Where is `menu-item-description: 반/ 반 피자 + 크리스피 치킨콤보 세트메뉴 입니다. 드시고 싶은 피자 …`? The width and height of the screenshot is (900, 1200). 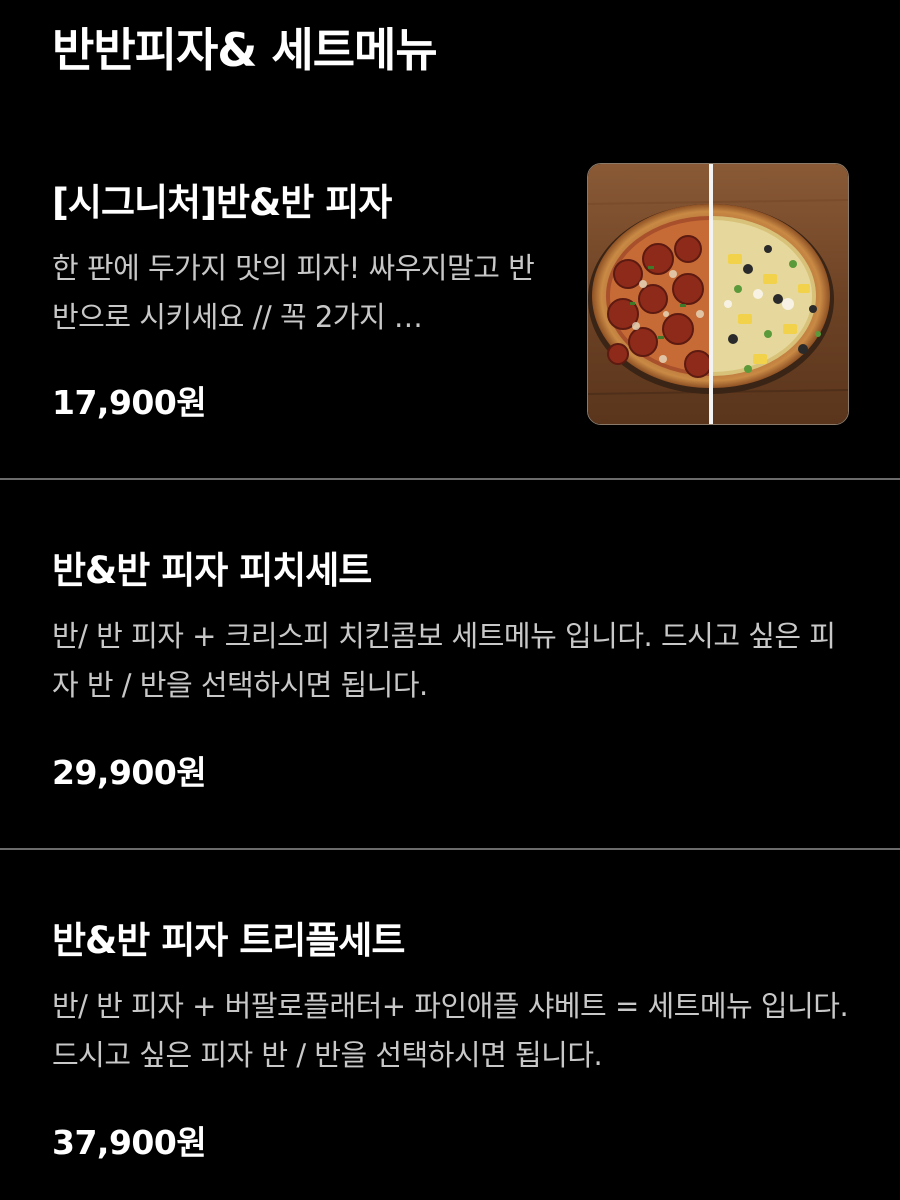
menu-item-description: 반/ 반 피자 + 크리스피 치킨콤보 세트메뉴 입니다. 드시고 싶은 피자 … is located at coordinates (444, 660).